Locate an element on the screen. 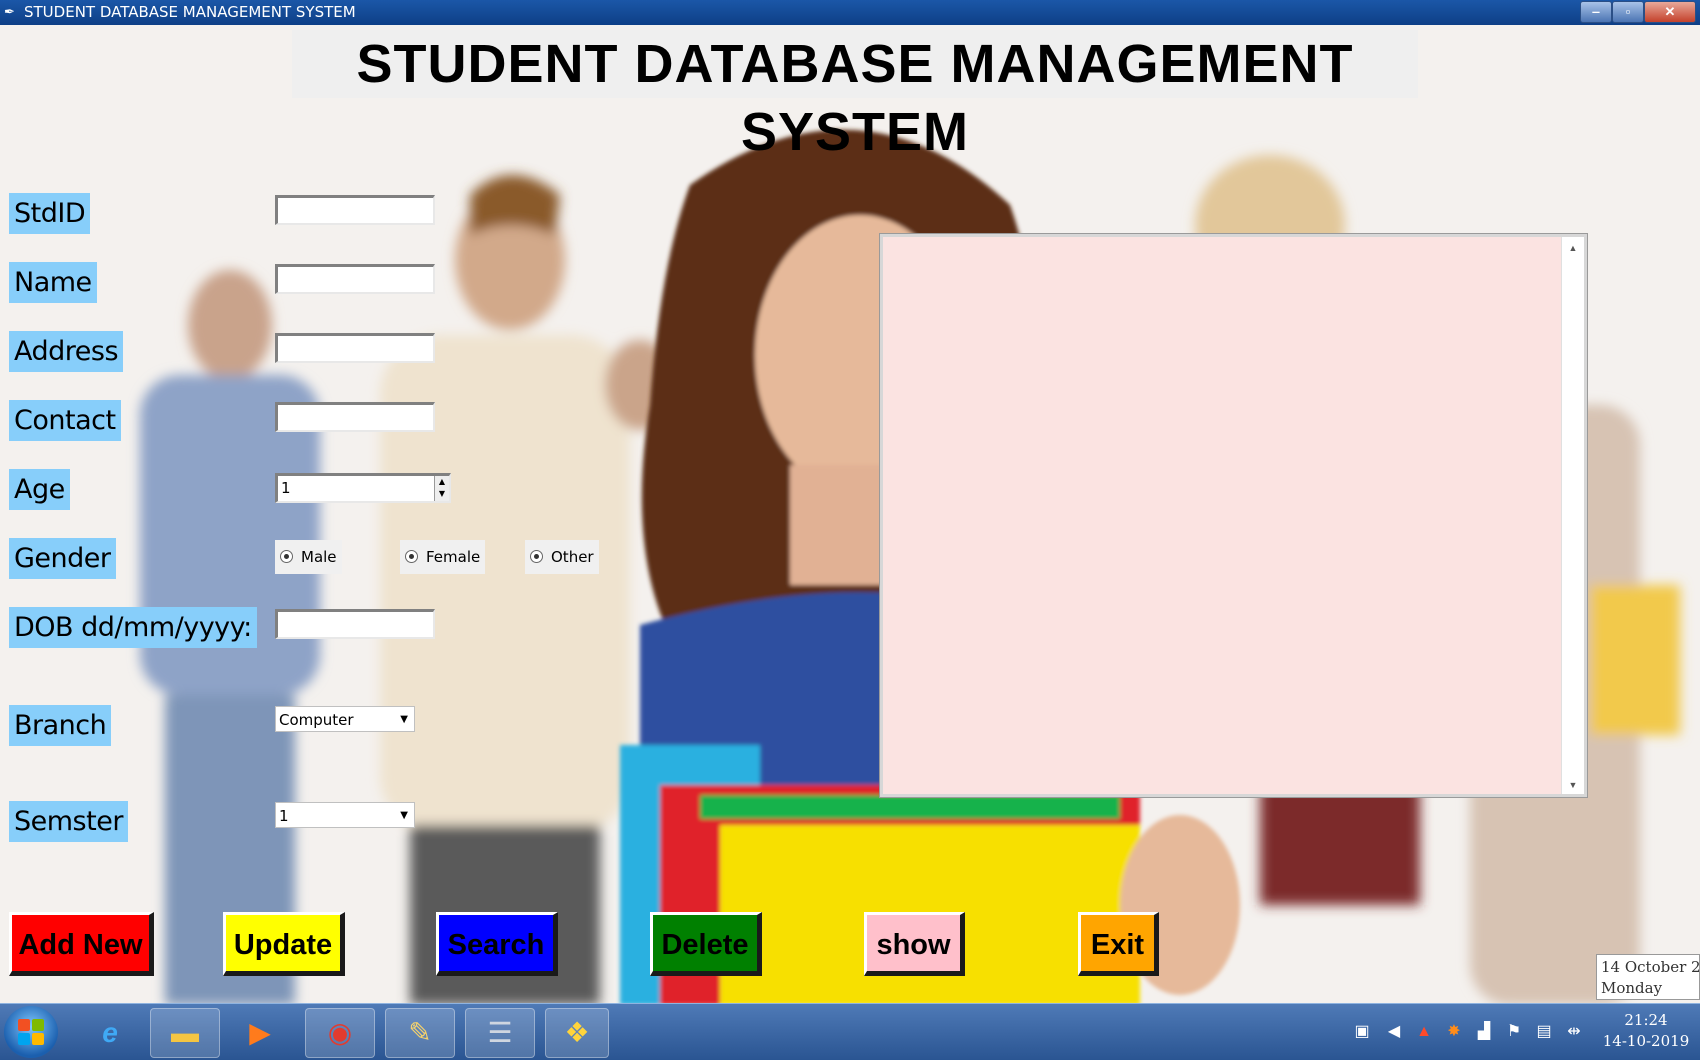  tray-flag-icon: ⚑ is located at coordinates (1514, 1032).